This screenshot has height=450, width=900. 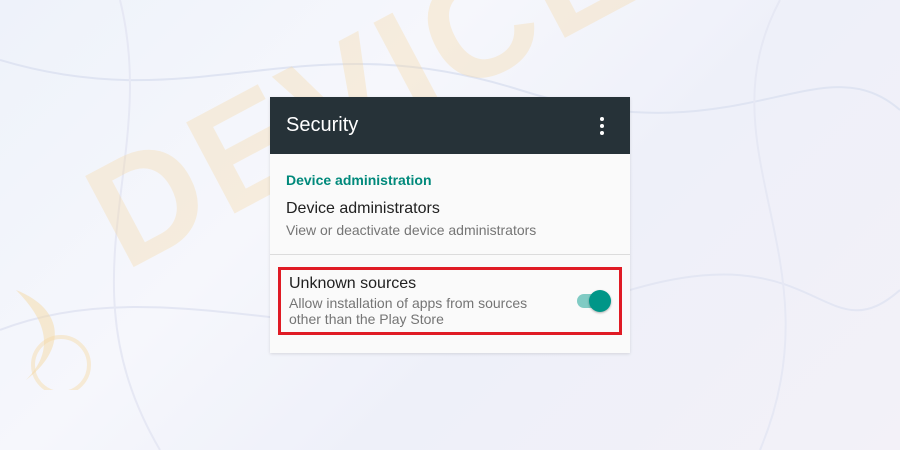 What do you see at coordinates (408, 303) in the screenshot?
I see `unknown-sources-summary-line1: Allow installation of apps from sources` at bounding box center [408, 303].